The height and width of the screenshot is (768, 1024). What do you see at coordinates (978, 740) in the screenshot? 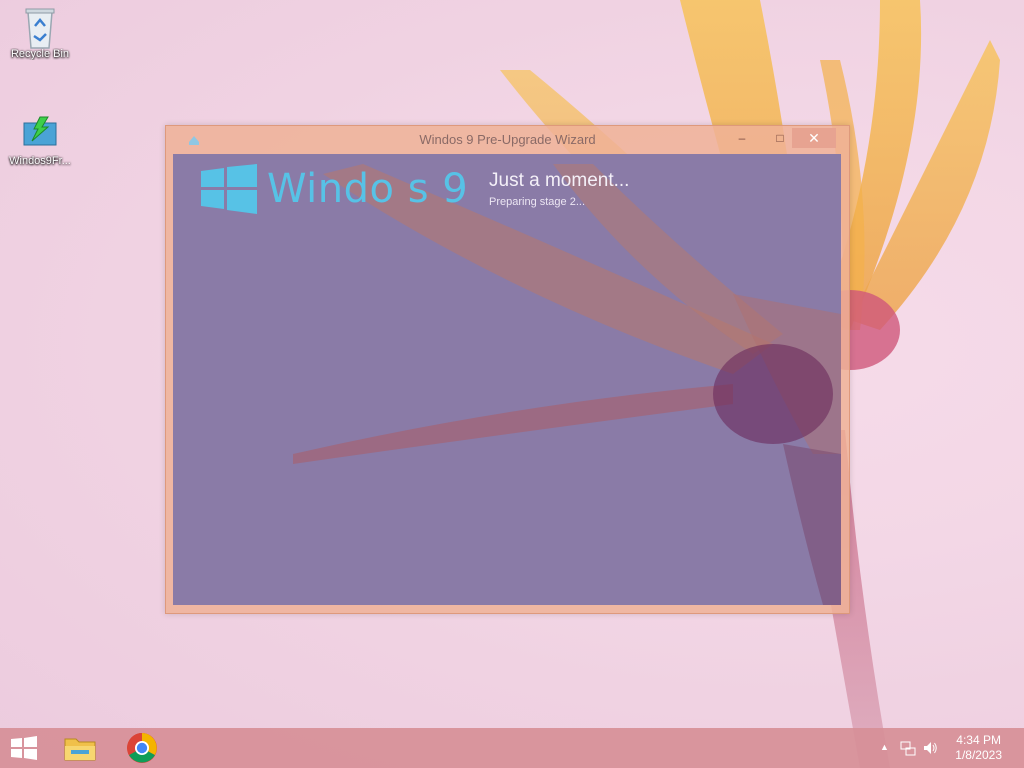
I see `clock-time: 4:34 PM` at bounding box center [978, 740].